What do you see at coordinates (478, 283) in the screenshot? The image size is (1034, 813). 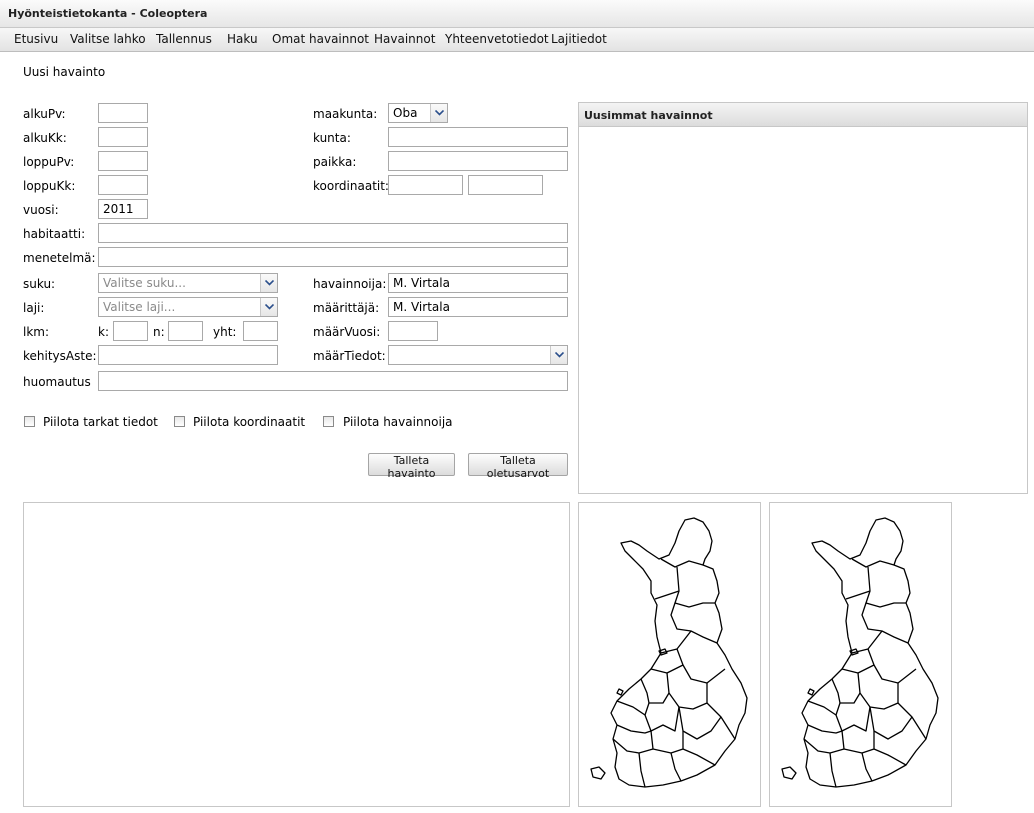 I see `havainnoija-input` at bounding box center [478, 283].